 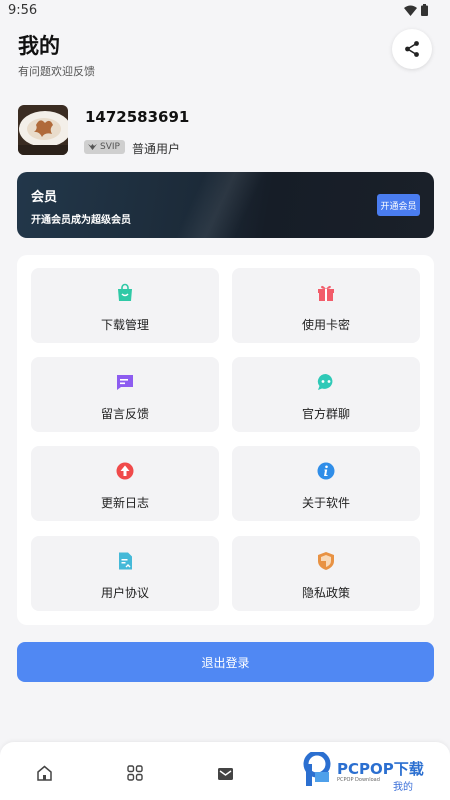 What do you see at coordinates (326, 305) in the screenshot?
I see `menu-item-use-card-key: 使用卡密` at bounding box center [326, 305].